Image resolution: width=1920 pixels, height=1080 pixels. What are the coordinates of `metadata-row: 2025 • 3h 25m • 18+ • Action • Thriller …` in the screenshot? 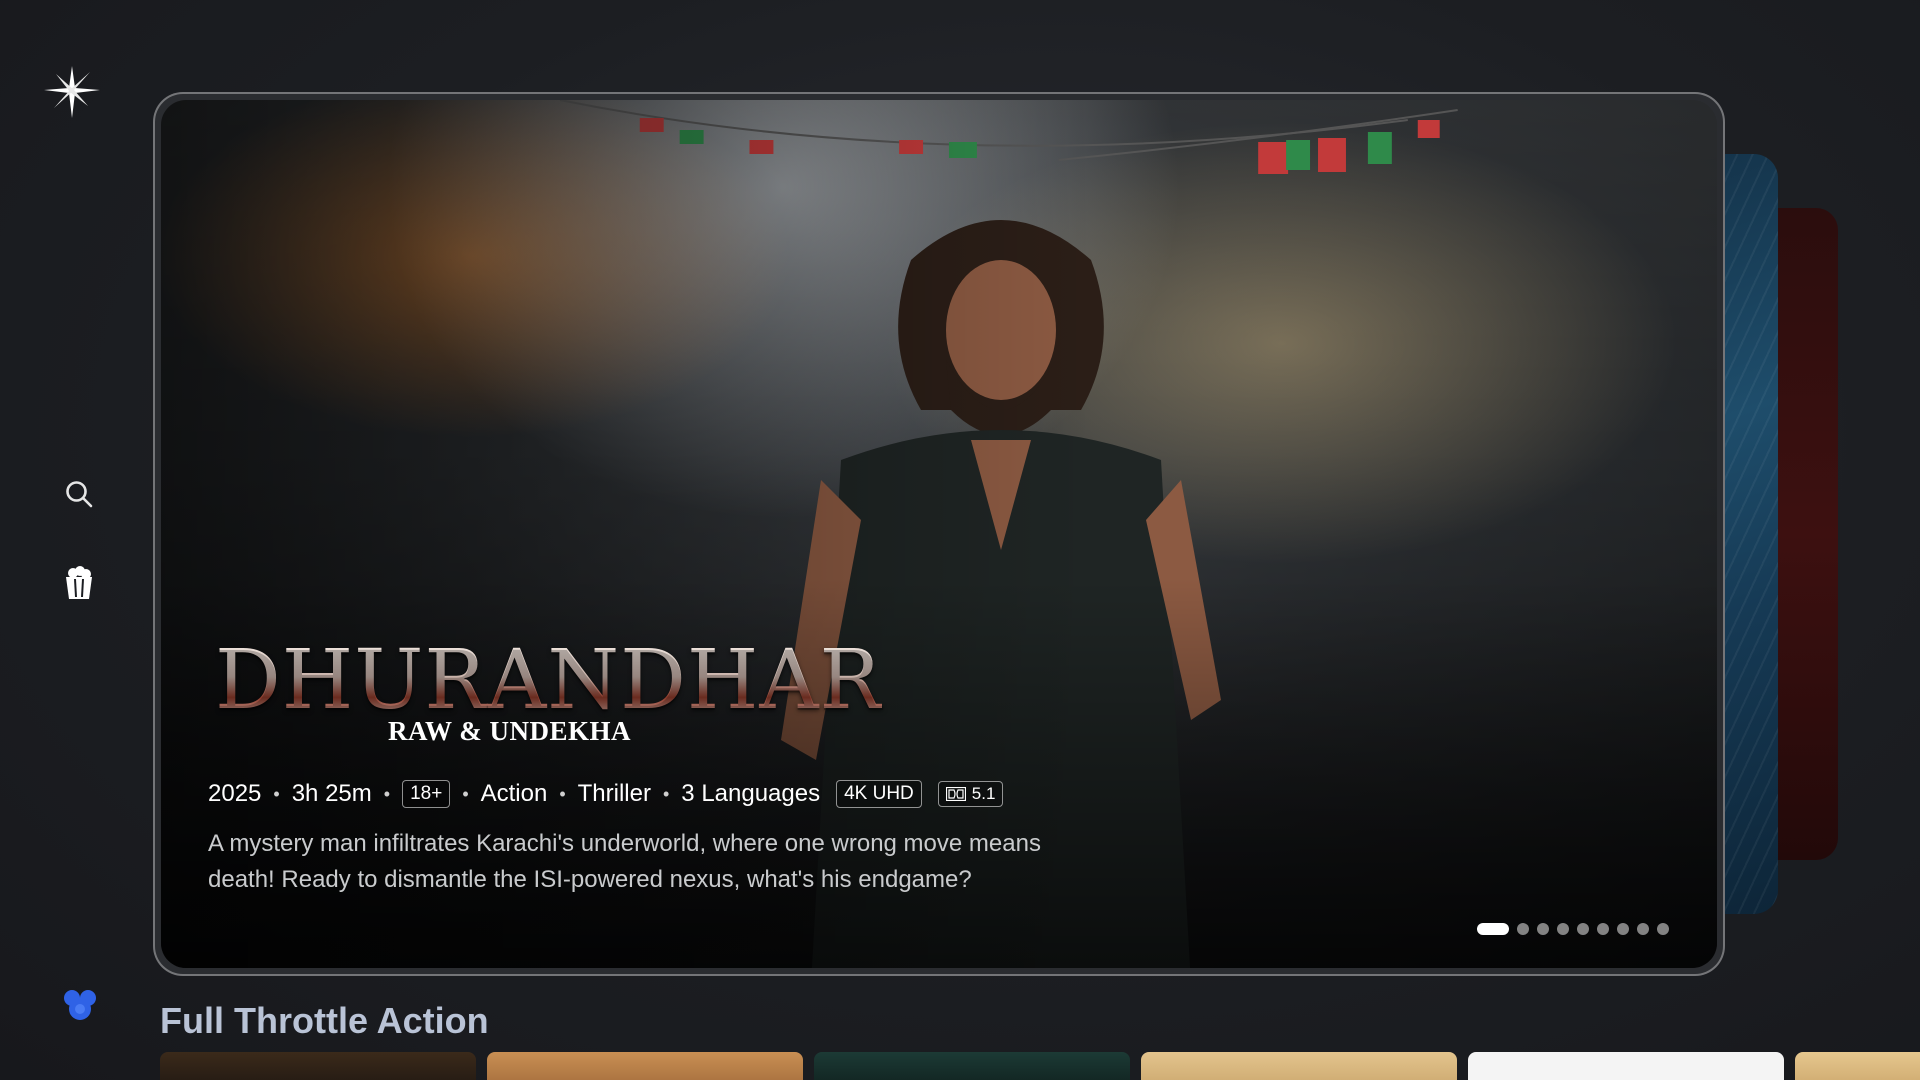 It's located at (606, 794).